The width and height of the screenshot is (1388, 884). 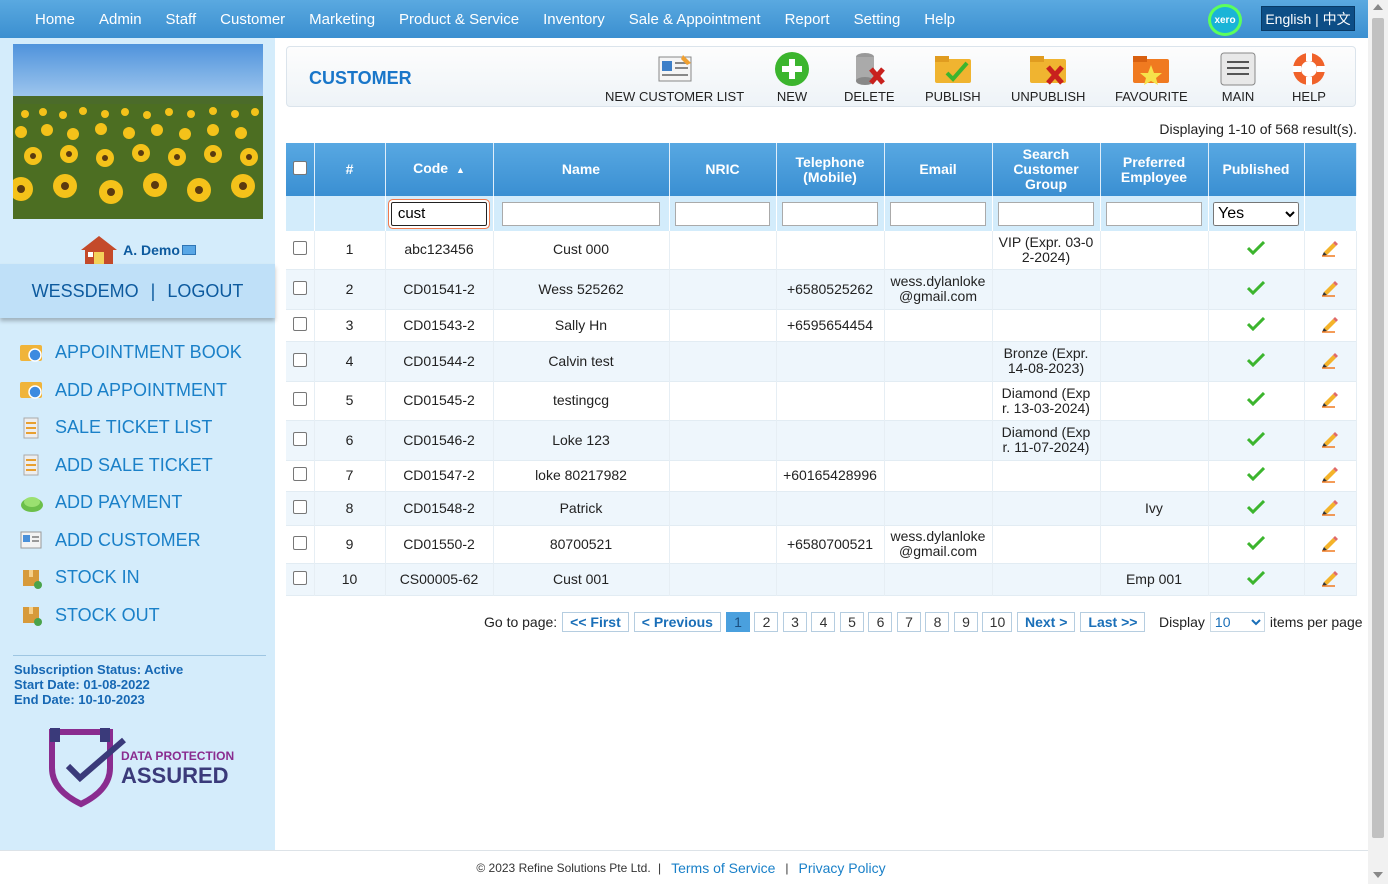 What do you see at coordinates (581, 213) in the screenshot?
I see `filter-name-input` at bounding box center [581, 213].